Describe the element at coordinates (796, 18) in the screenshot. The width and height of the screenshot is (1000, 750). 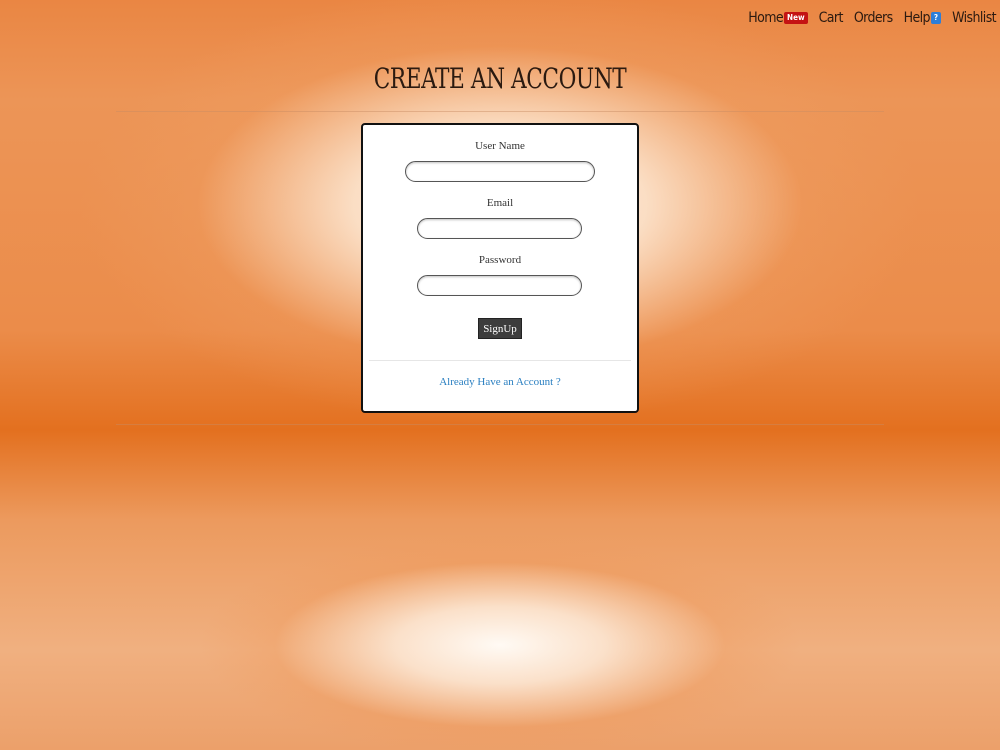
I see `new-badge: New` at that location.